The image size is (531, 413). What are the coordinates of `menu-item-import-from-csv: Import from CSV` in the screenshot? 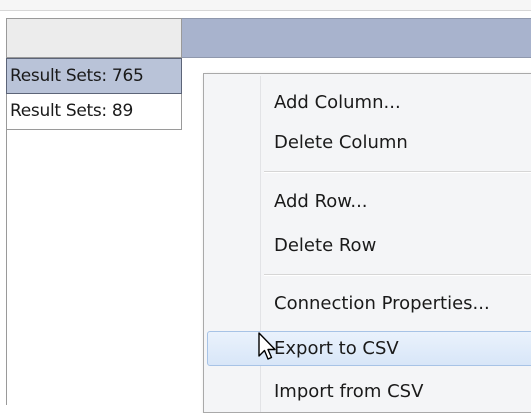 It's located at (369, 391).